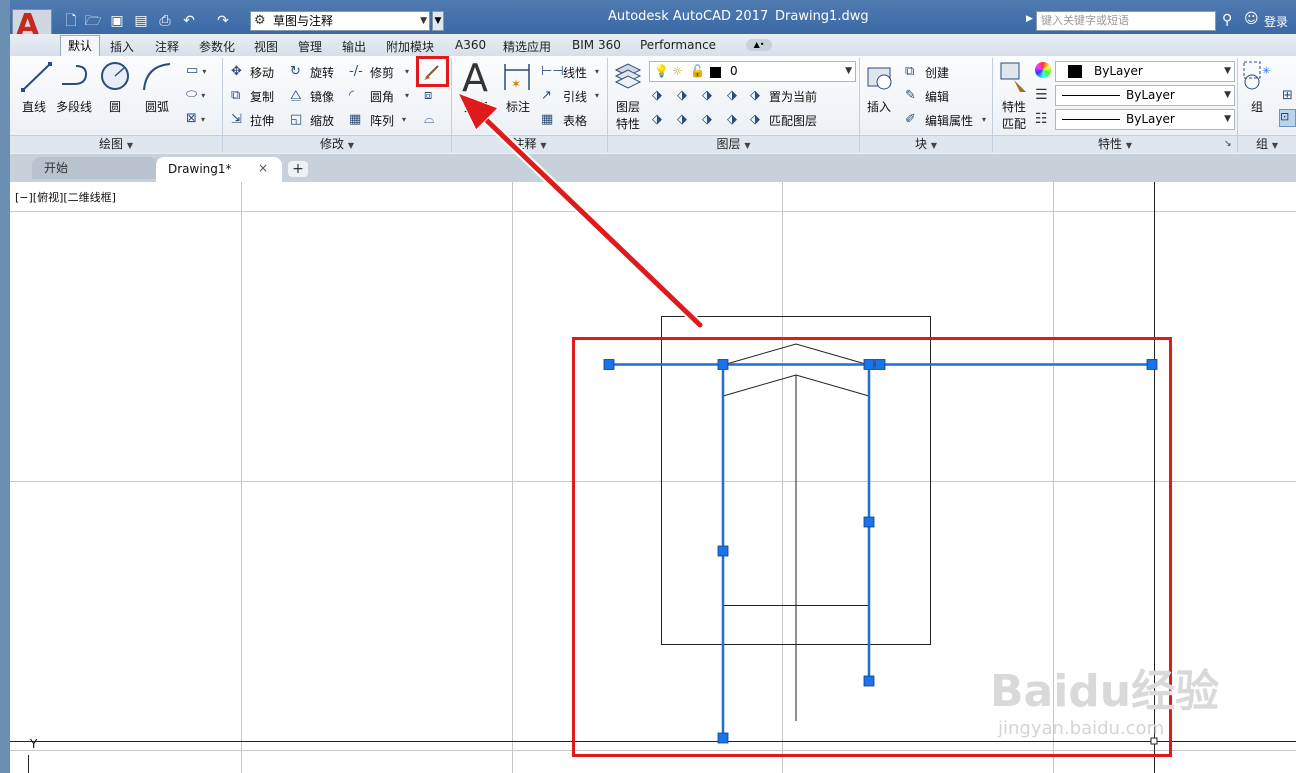 The width and height of the screenshot is (1296, 773). What do you see at coordinates (581, 211) in the screenshot?
I see `red-arrow` at bounding box center [581, 211].